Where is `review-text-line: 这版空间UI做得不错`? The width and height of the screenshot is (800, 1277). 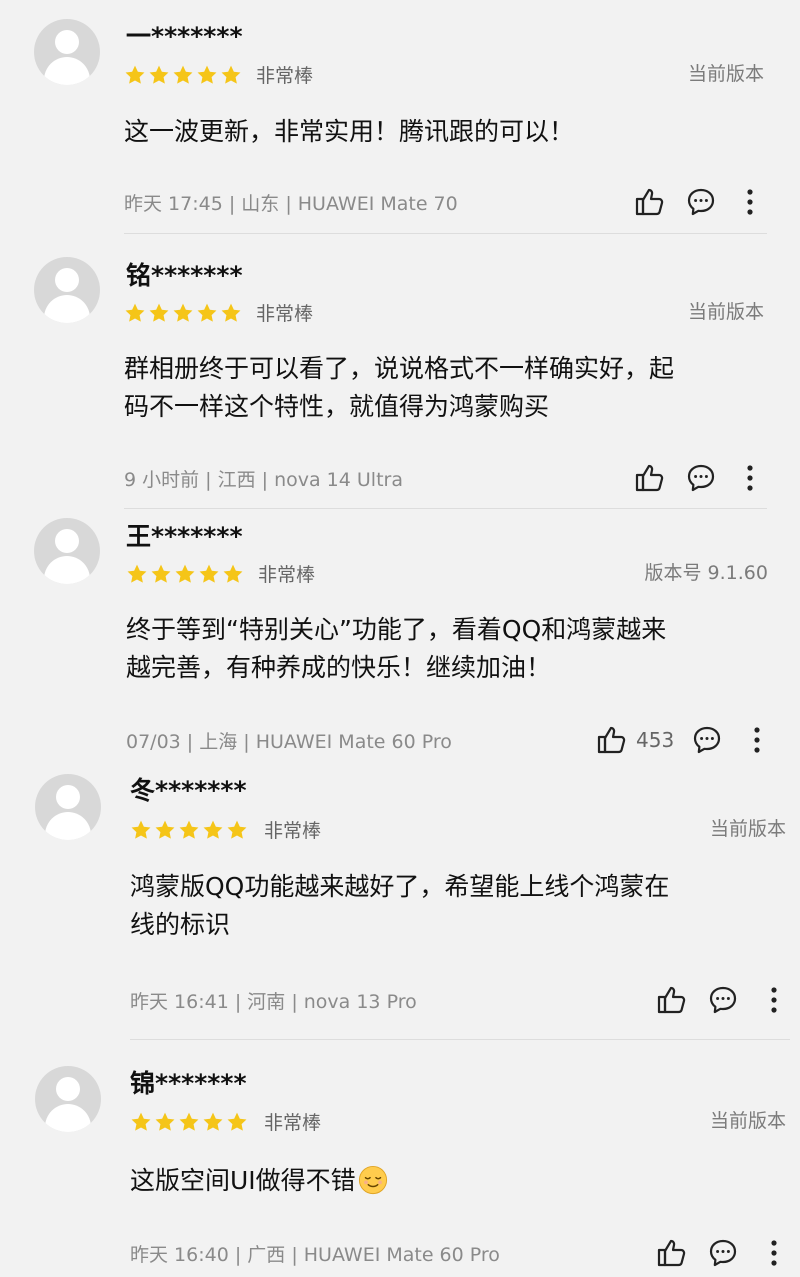
review-text-line: 这版空间UI做得不错 is located at coordinates (243, 1180).